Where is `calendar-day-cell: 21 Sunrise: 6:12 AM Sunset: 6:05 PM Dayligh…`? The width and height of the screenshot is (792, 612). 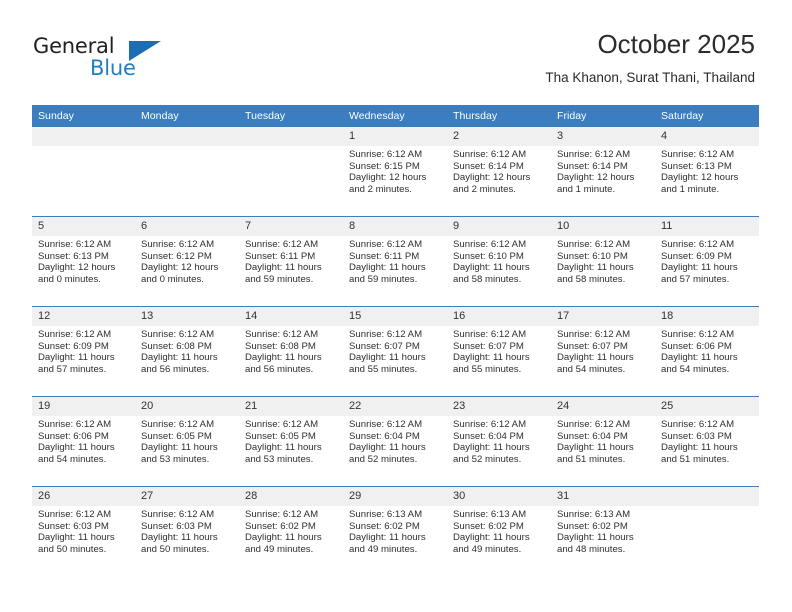
calendar-day-cell: 21 Sunrise: 6:12 AM Sunset: 6:05 PM Dayligh… is located at coordinates (291, 441).